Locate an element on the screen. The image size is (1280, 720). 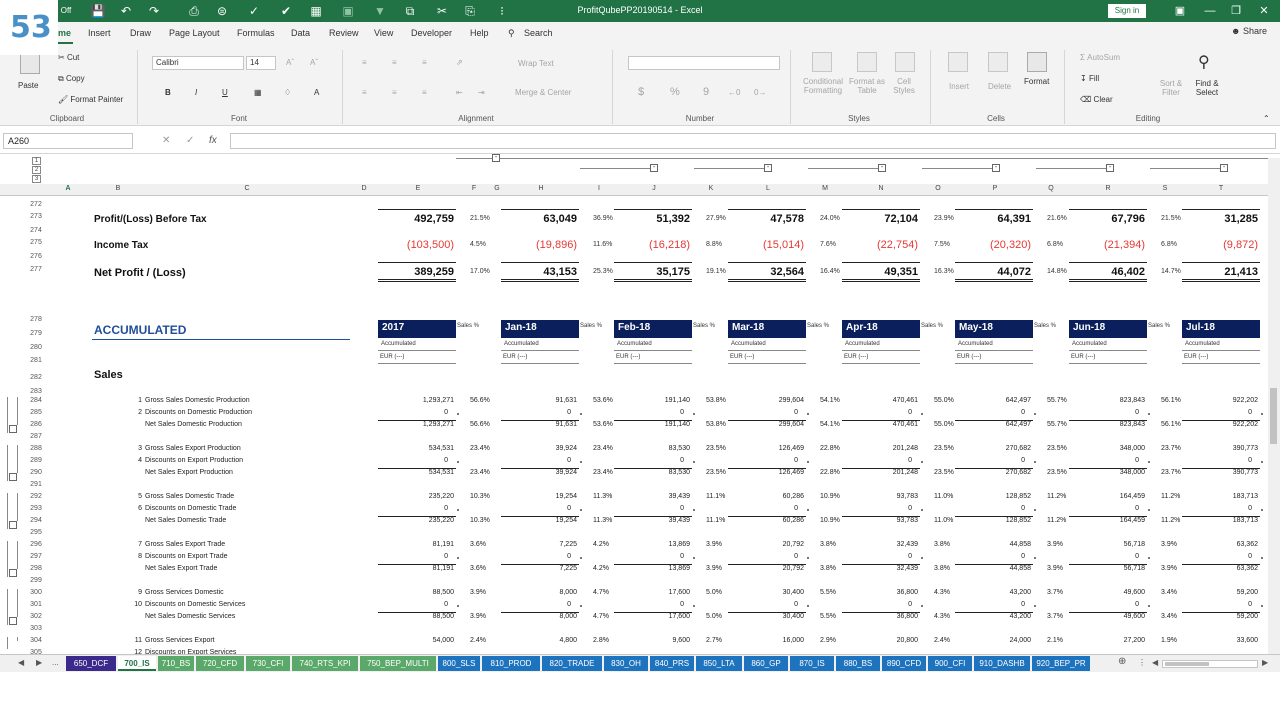
value-cell: 44,072 is located at coordinates (991, 272).